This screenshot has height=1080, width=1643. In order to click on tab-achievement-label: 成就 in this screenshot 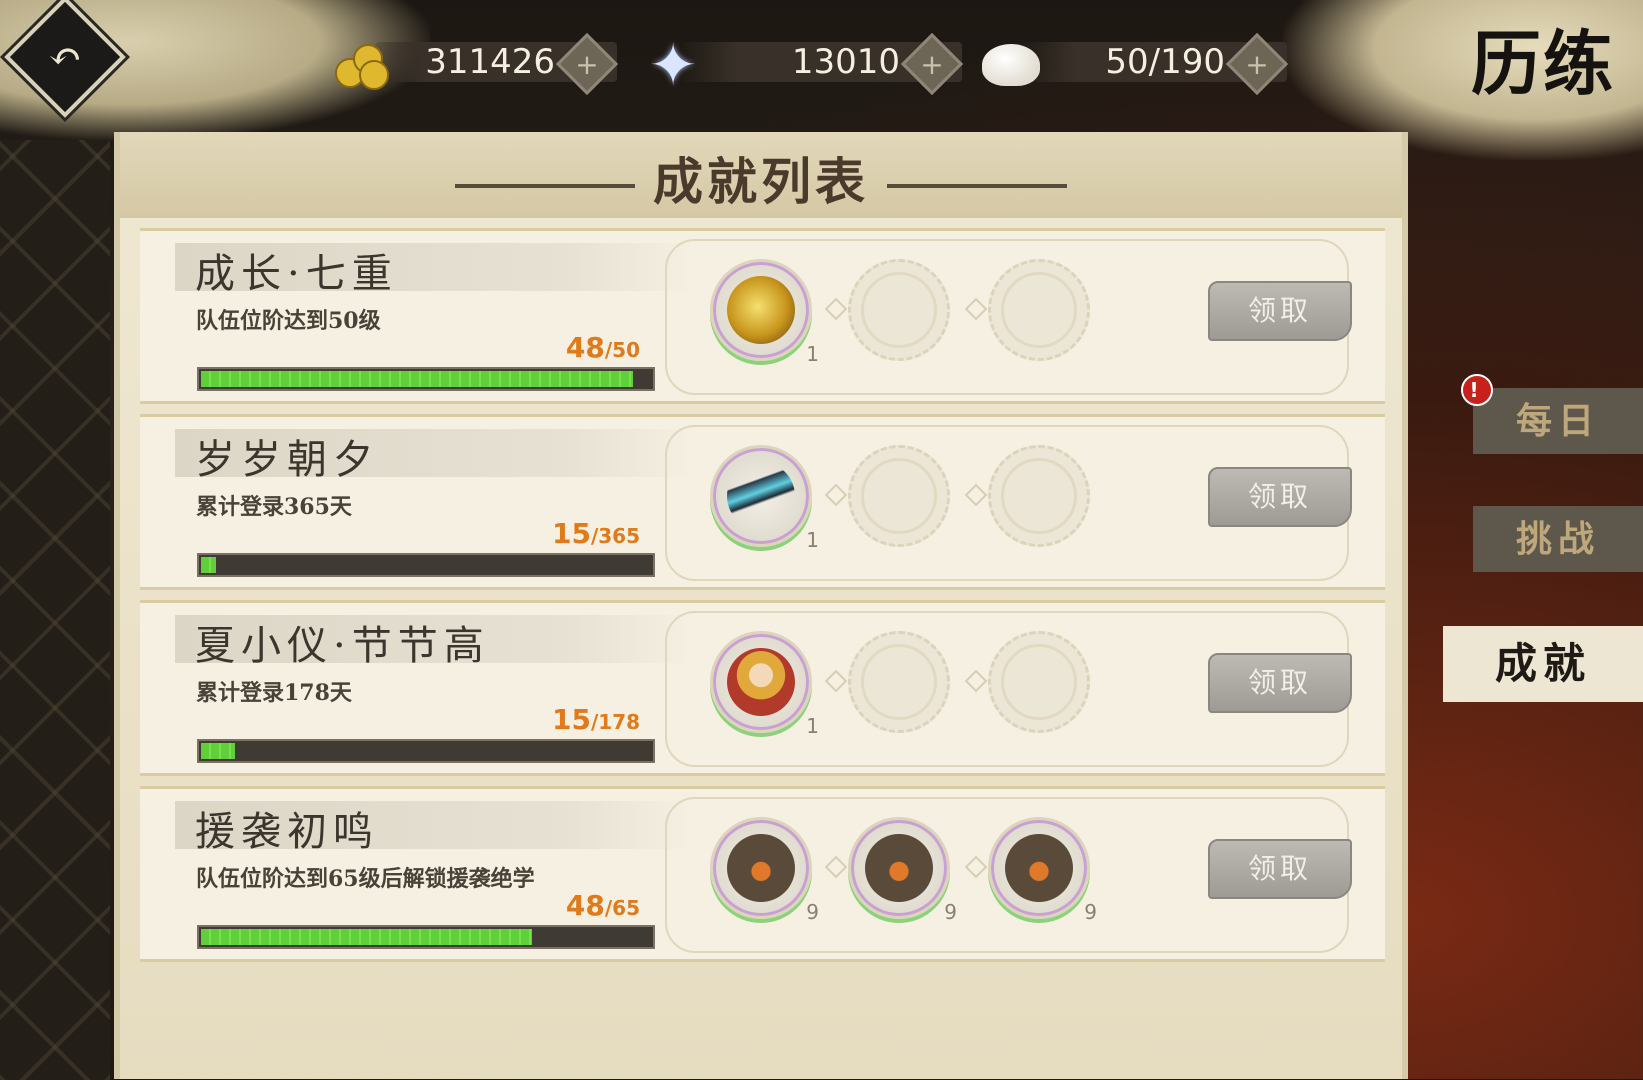, I will do `click(1542, 663)`.